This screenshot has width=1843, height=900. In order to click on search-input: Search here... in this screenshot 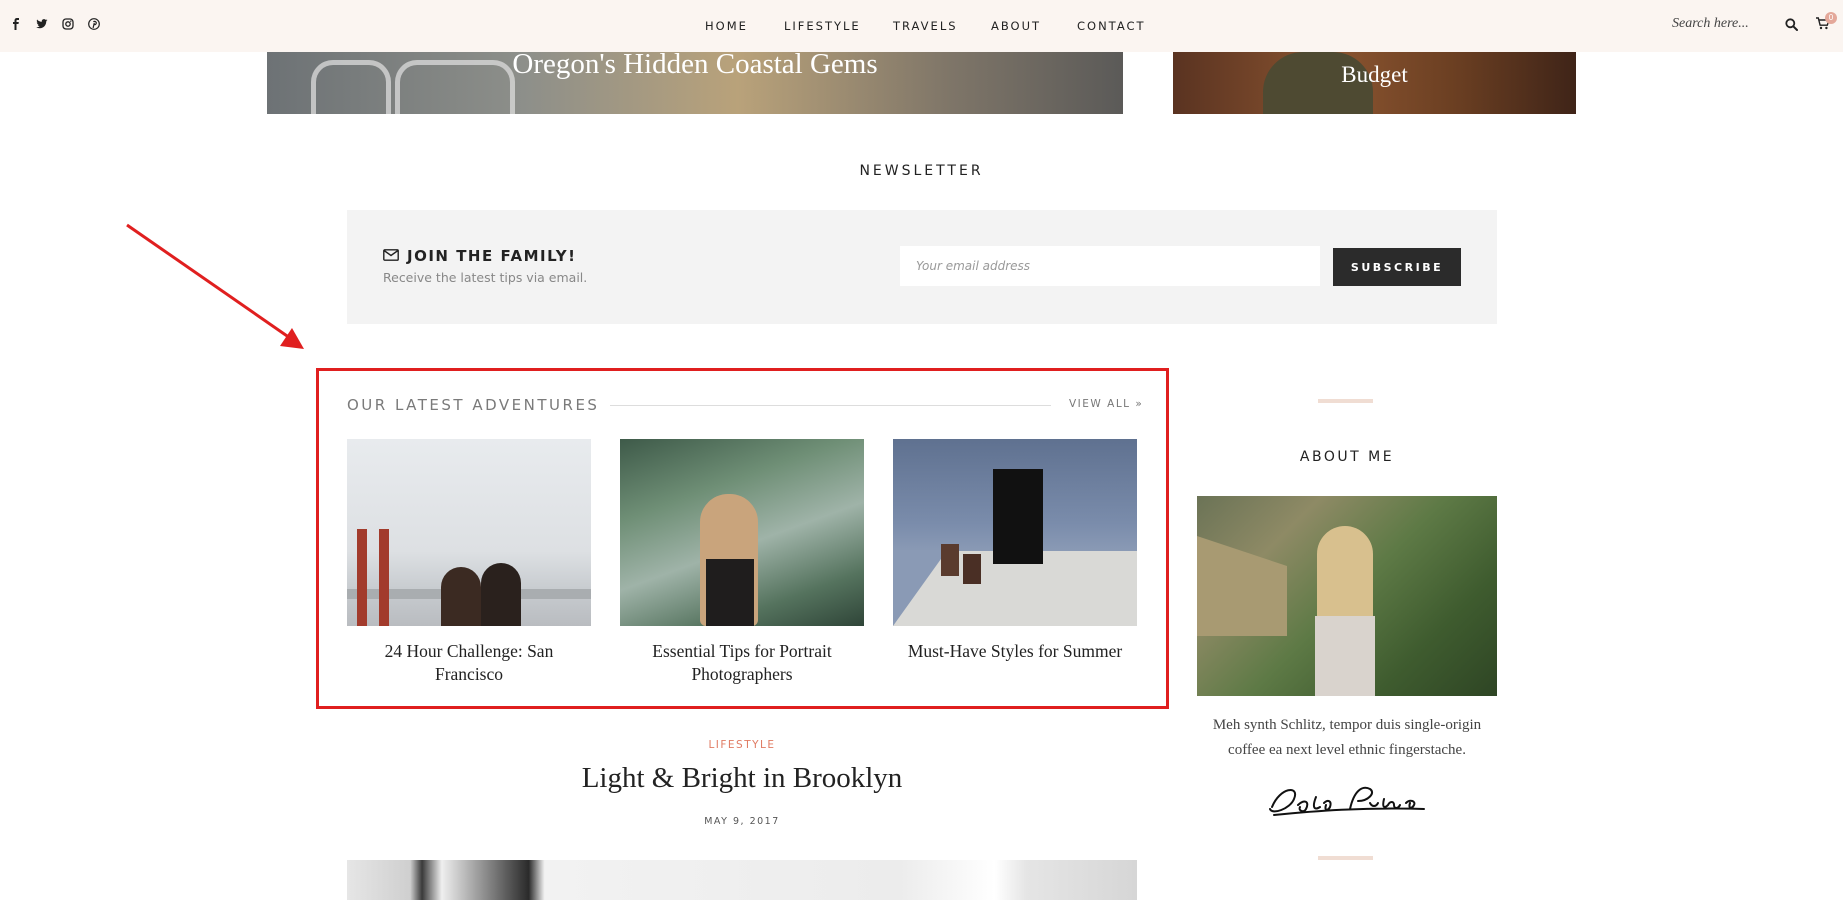, I will do `click(1710, 24)`.